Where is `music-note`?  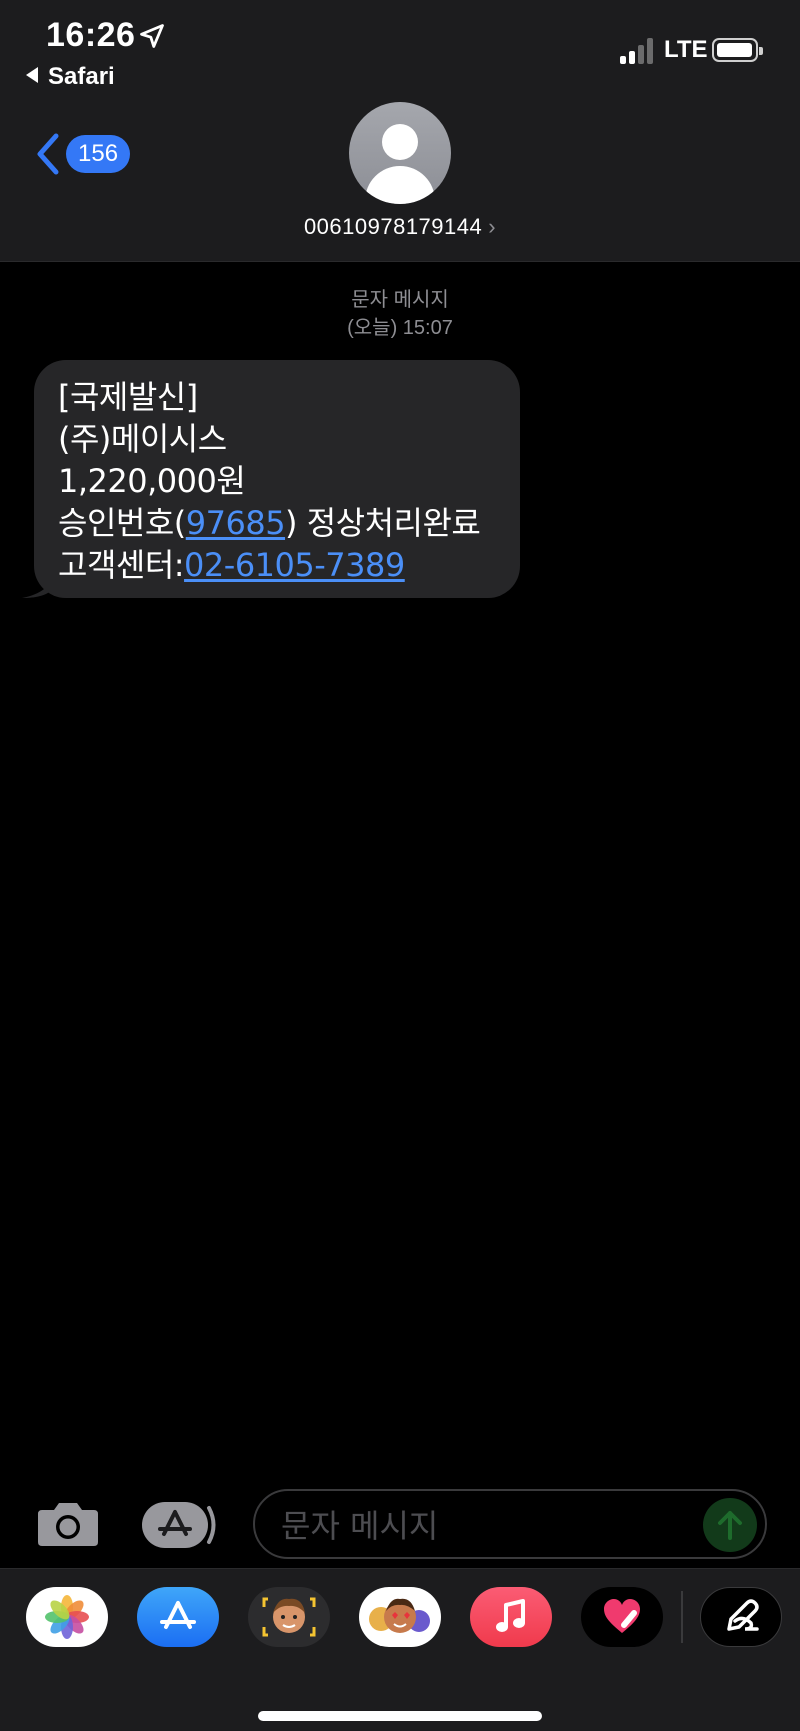 music-note is located at coordinates (510, 1615).